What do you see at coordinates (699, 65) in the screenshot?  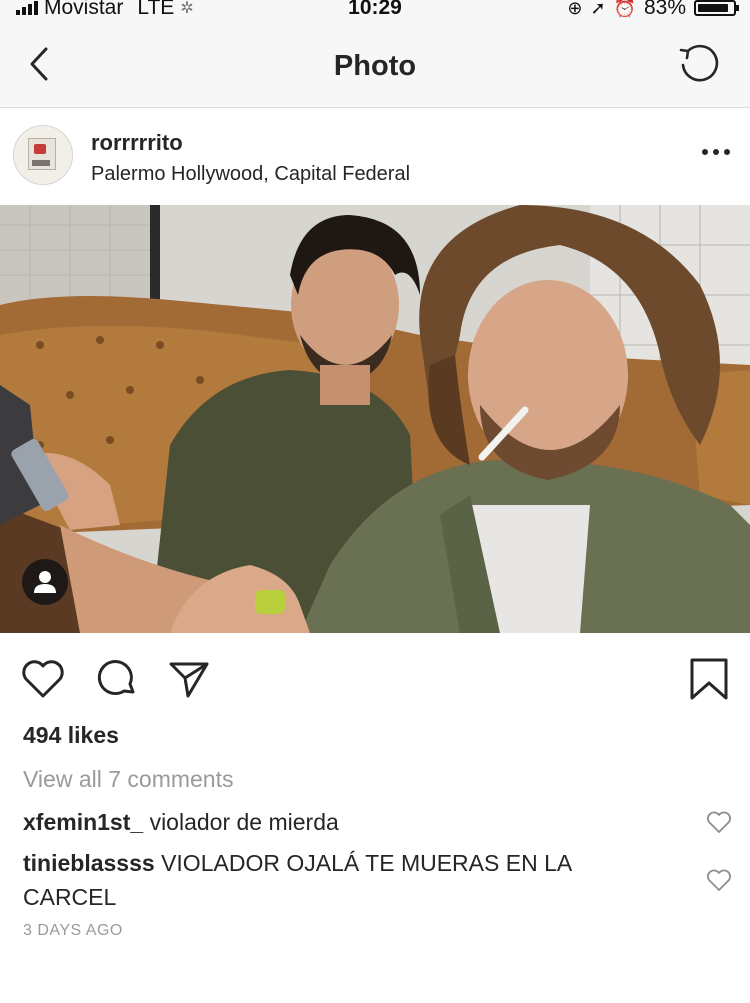 I see `refresh-icon` at bounding box center [699, 65].